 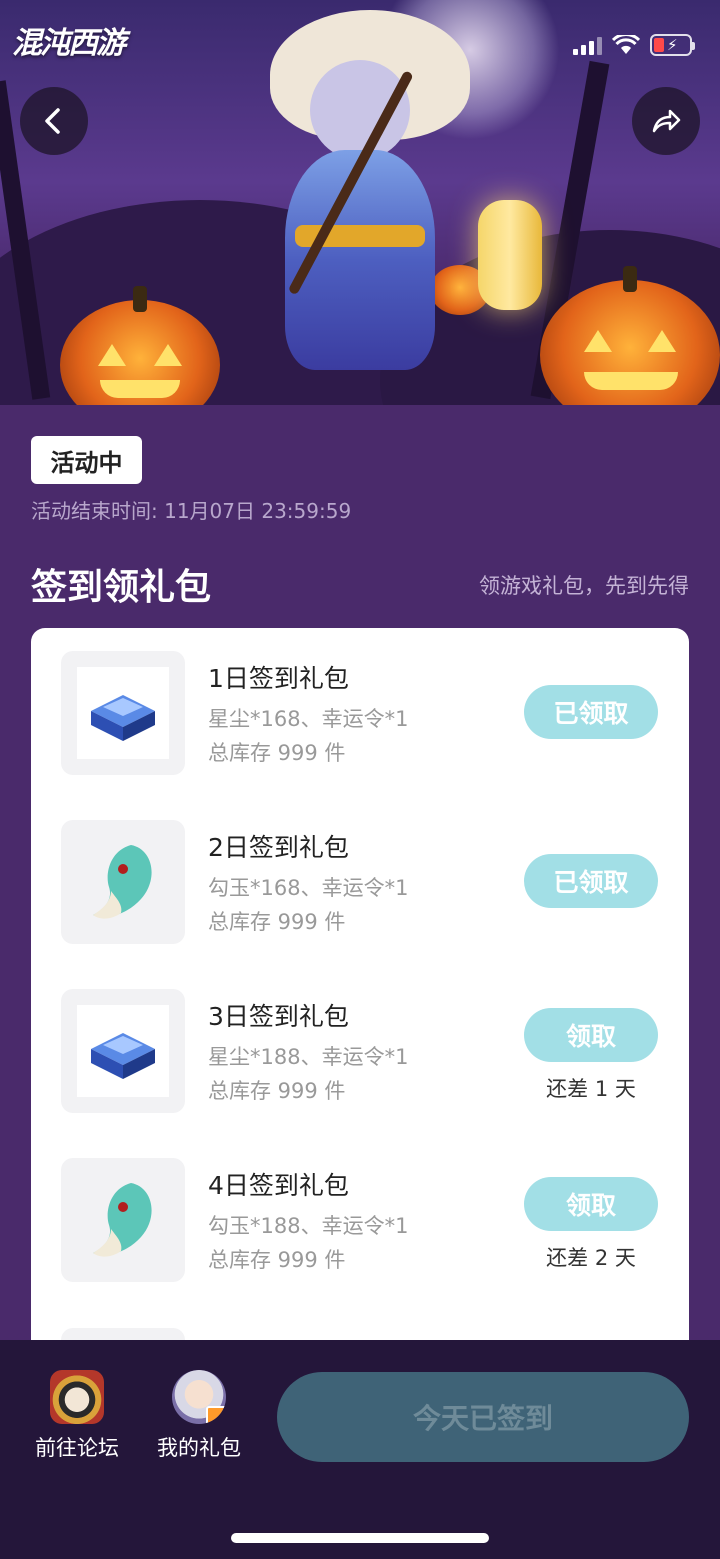 What do you see at coordinates (191, 511) in the screenshot?
I see `activity-end-time: 活动结束时间: 11月07日 23:59:59` at bounding box center [191, 511].